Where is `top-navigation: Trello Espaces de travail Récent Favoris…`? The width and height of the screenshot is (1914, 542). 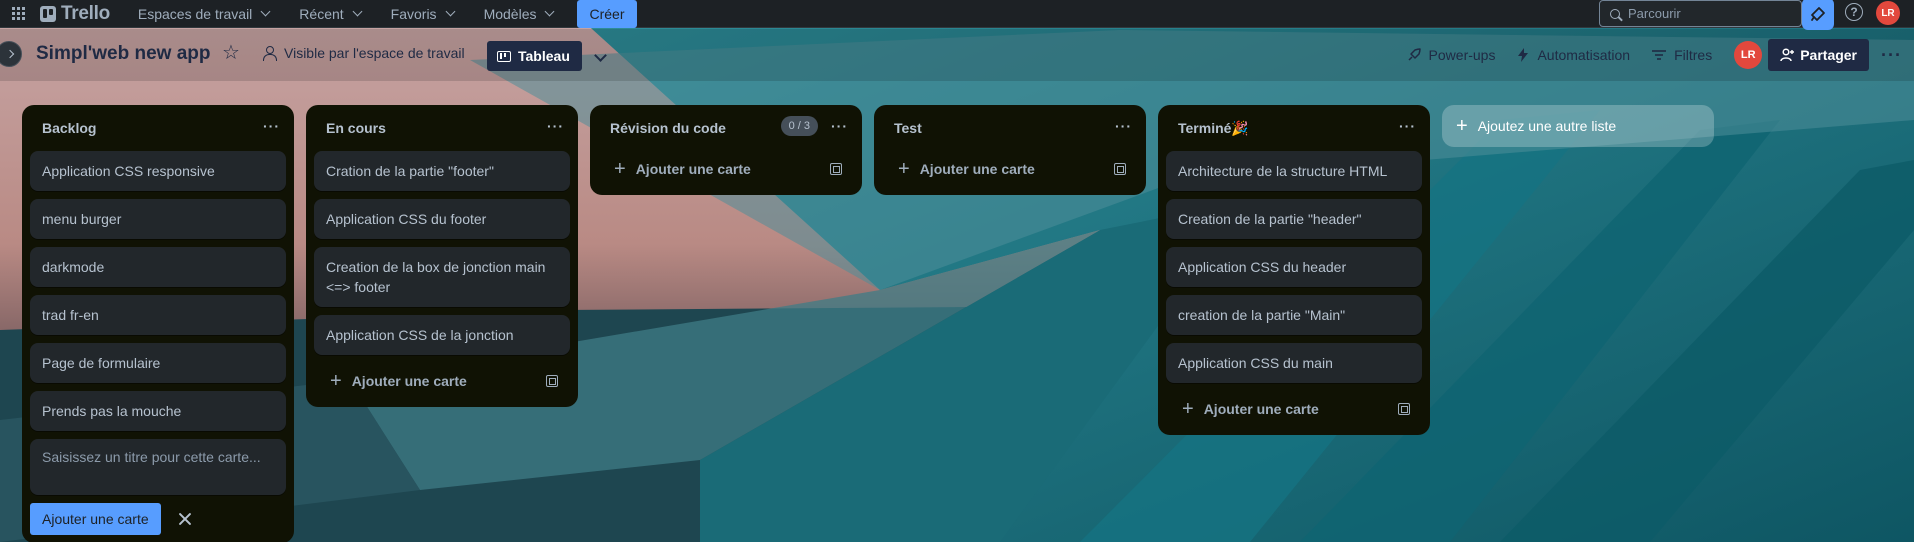 top-navigation: Trello Espaces de travail Récent Favoris… is located at coordinates (957, 15).